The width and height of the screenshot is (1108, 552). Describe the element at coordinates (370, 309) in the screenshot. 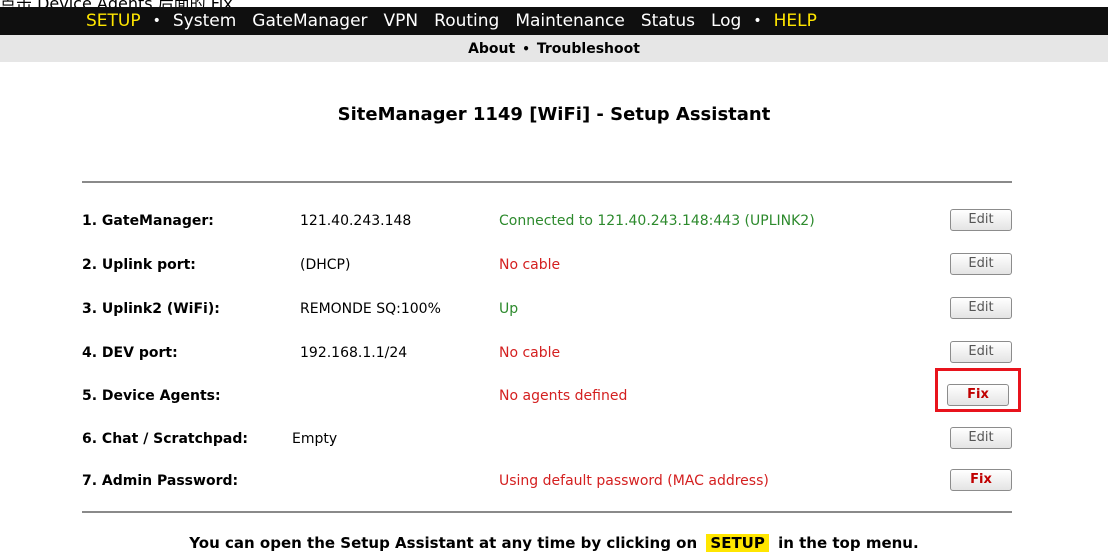

I see `row-value: REMONDE SQ:100%` at that location.